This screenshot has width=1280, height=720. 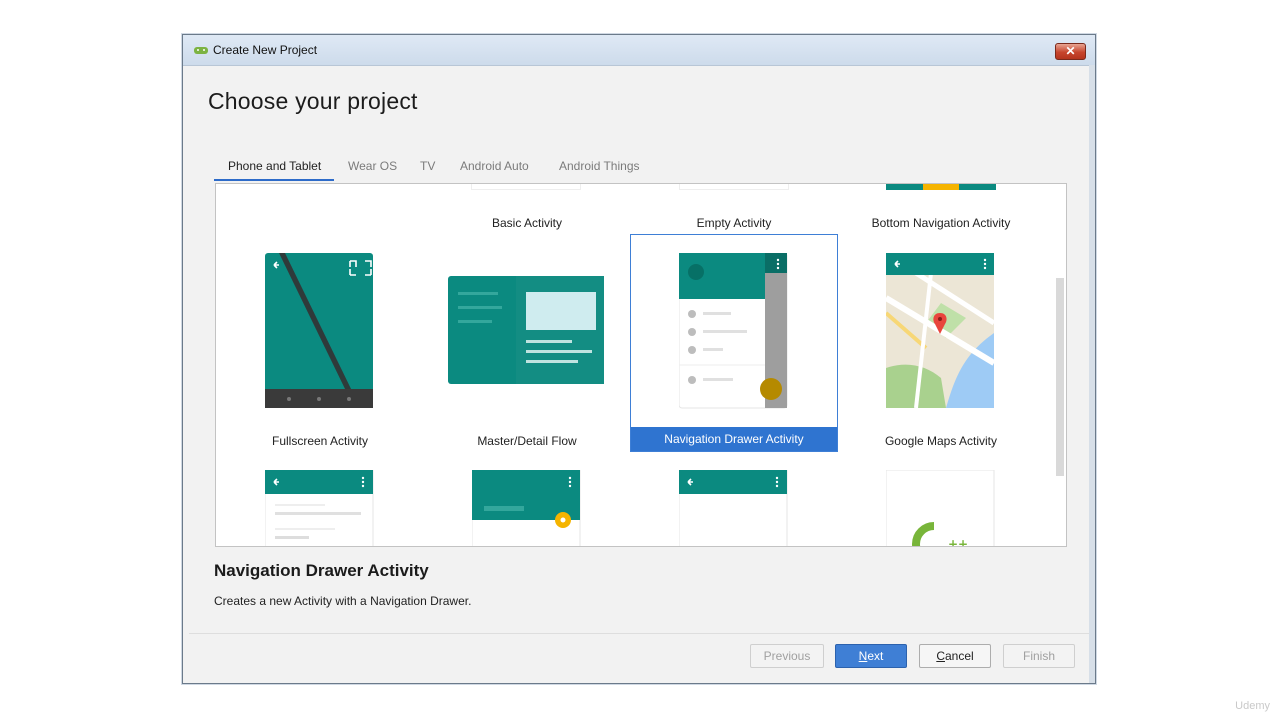 What do you see at coordinates (320, 441) in the screenshot?
I see `template-label-fullscreen-activity: Fullscreen Activity` at bounding box center [320, 441].